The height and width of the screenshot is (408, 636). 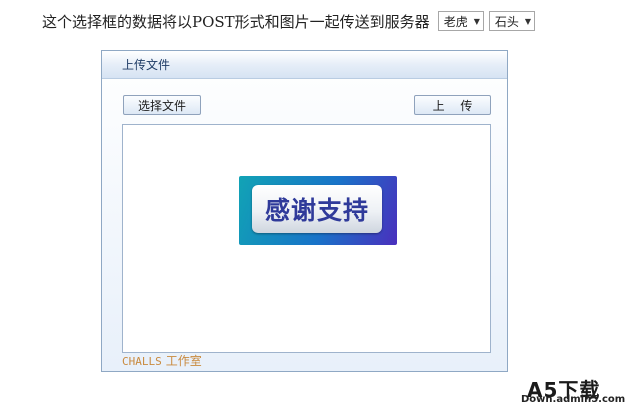 What do you see at coordinates (236, 21) in the screenshot?
I see `description-text: 这个选择框的数据将以POST形式和图片一起传送到服务器` at bounding box center [236, 21].